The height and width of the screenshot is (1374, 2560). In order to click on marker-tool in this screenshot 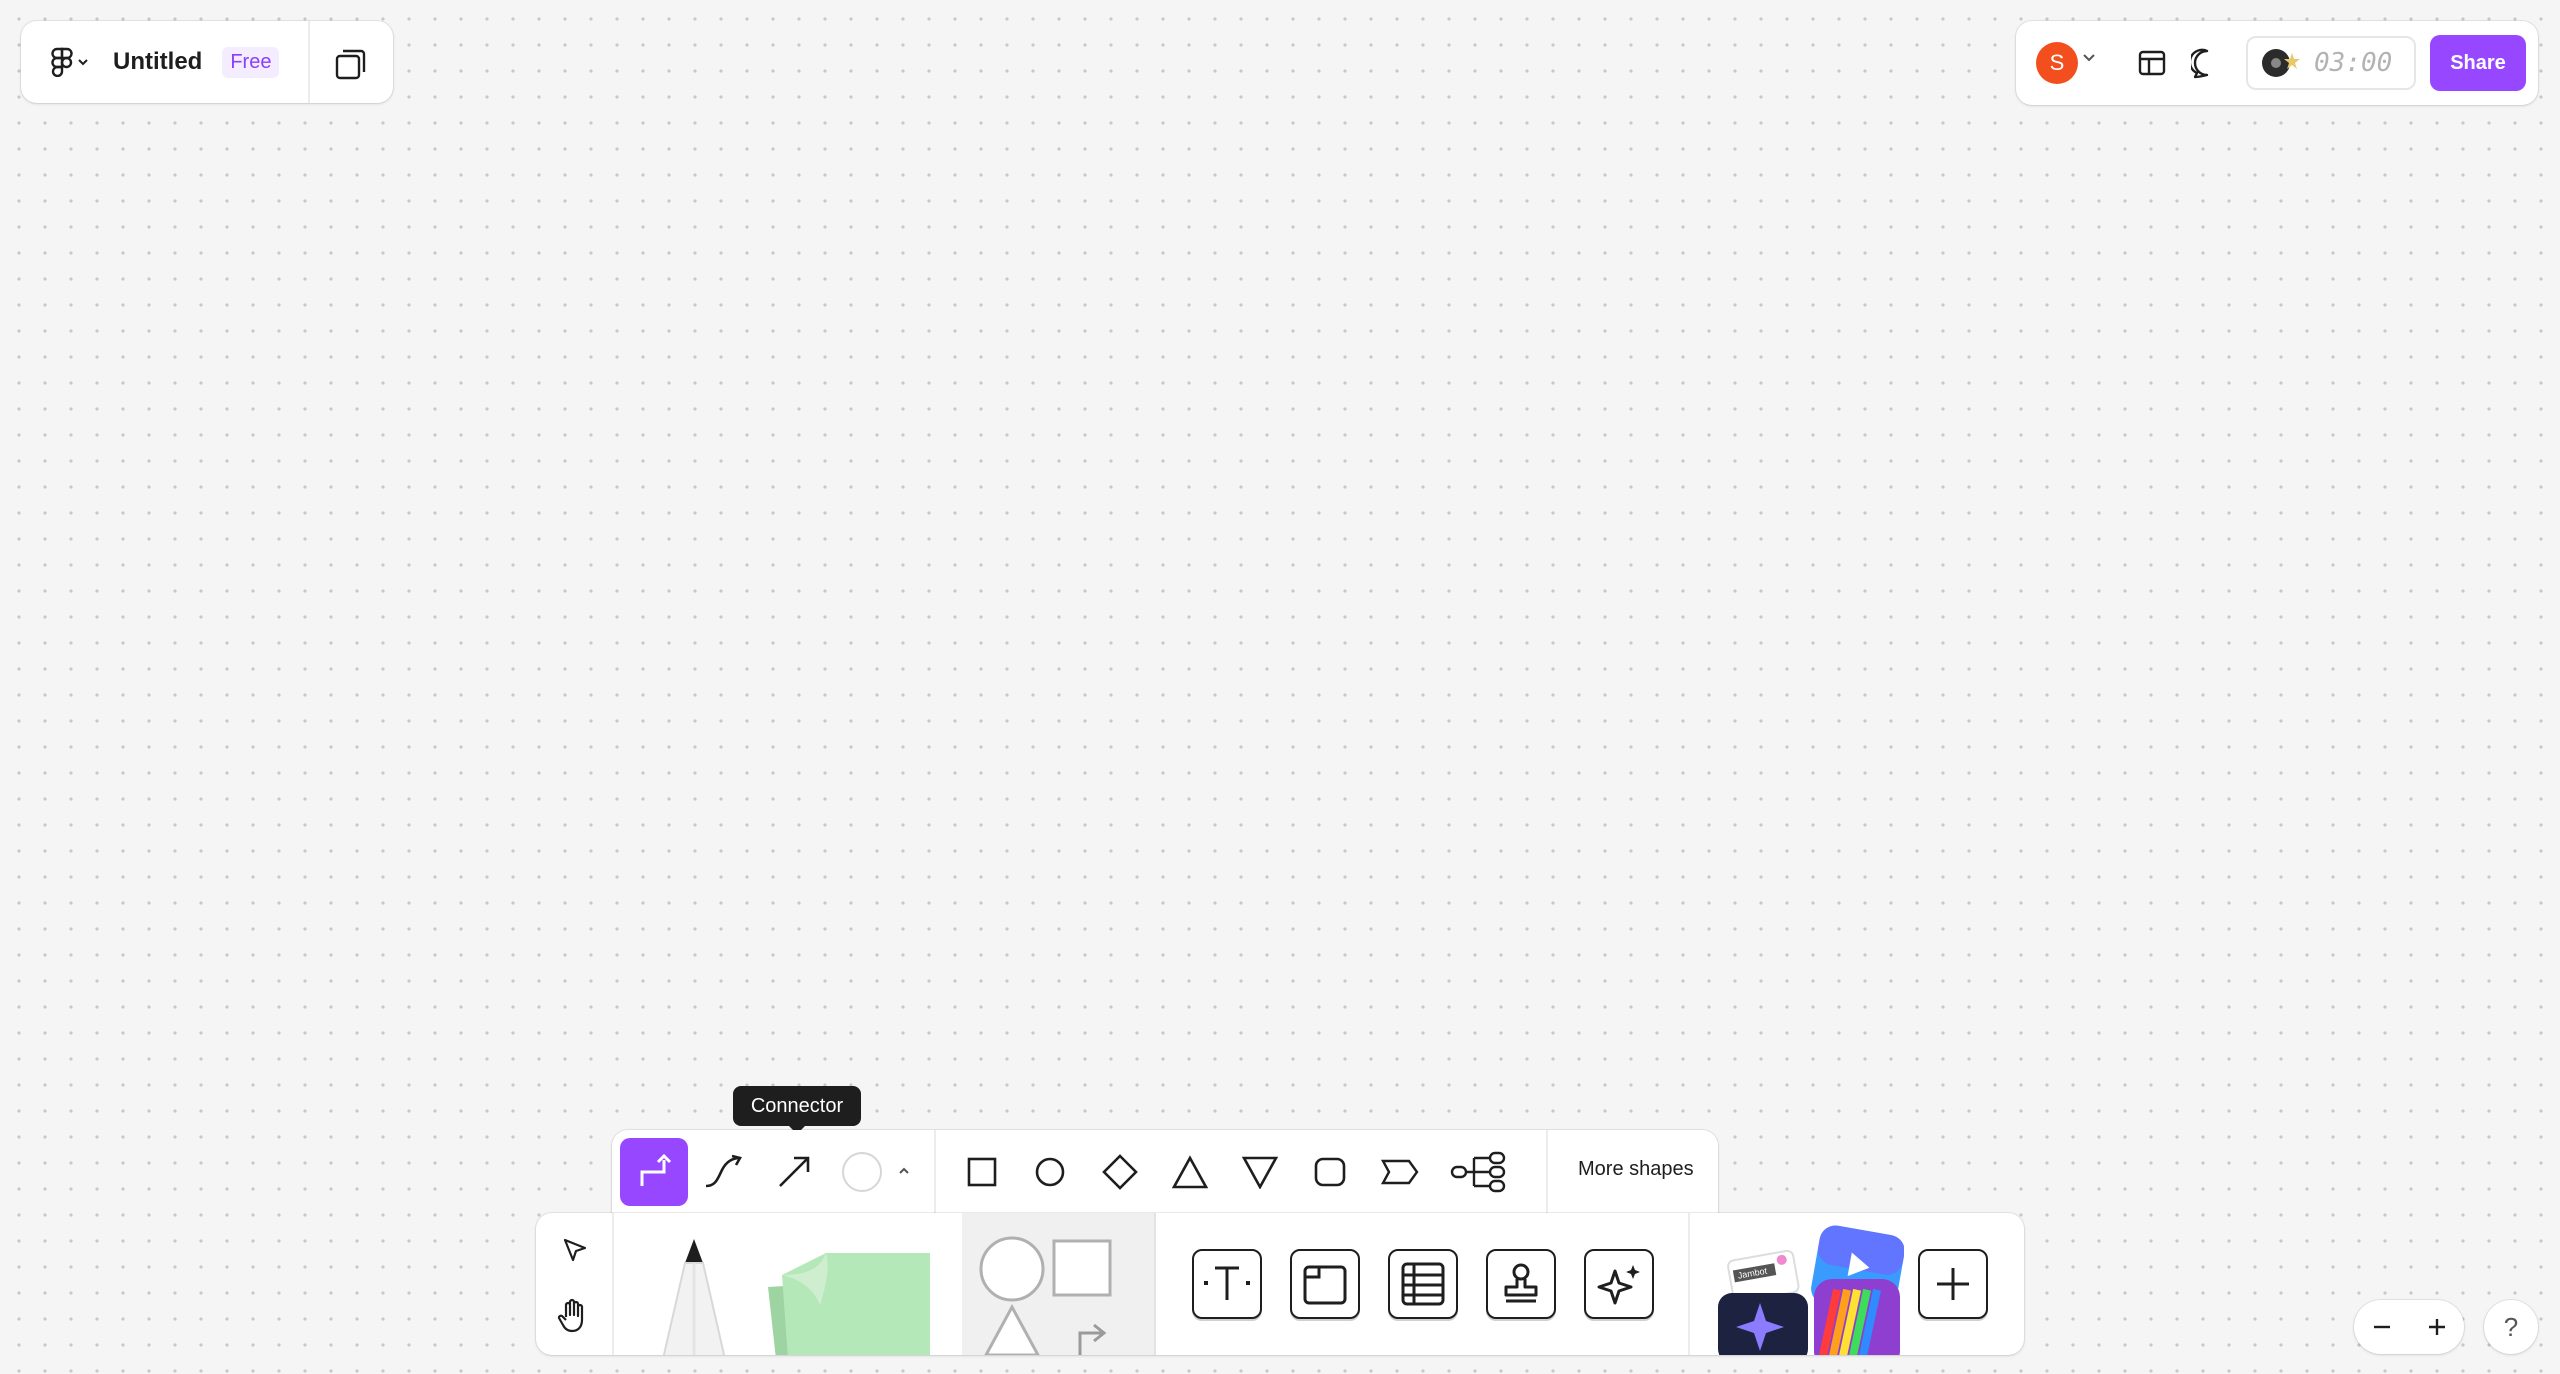, I will do `click(694, 1297)`.